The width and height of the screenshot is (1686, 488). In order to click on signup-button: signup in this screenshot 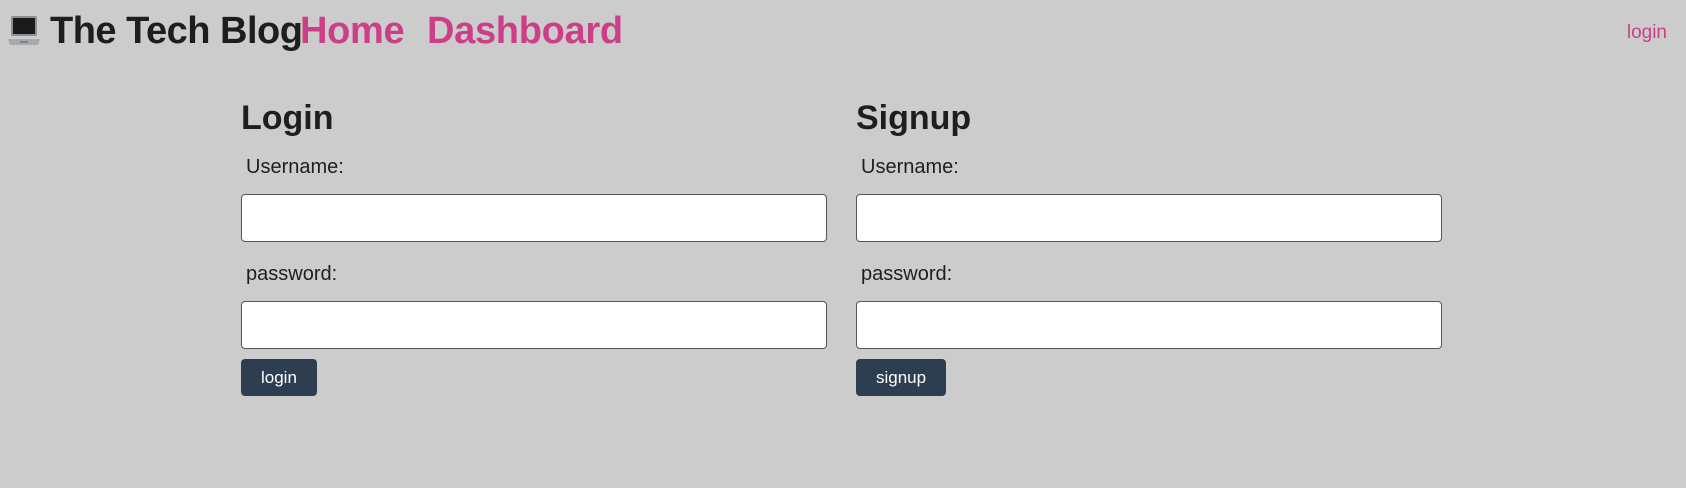, I will do `click(901, 377)`.